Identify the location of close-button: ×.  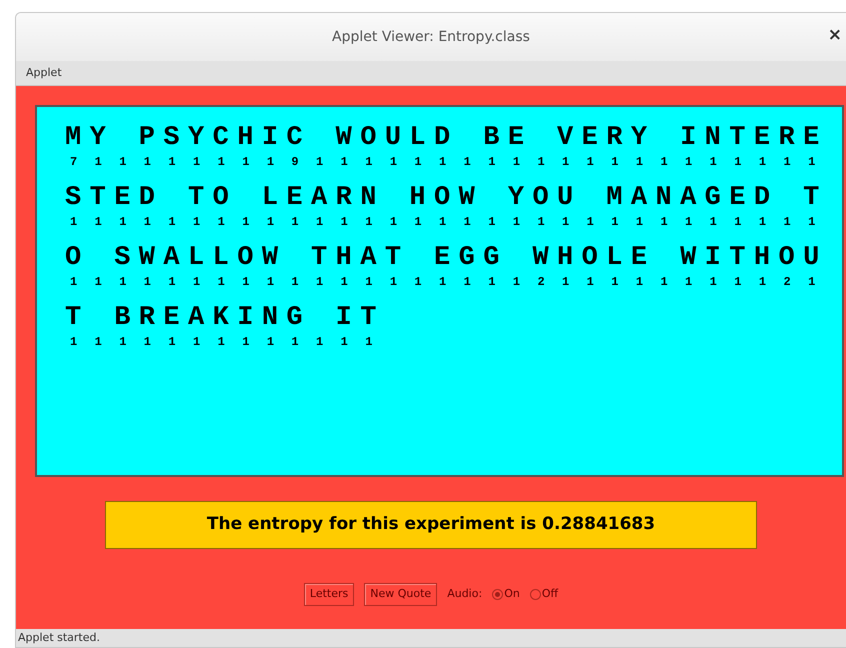
(835, 35).